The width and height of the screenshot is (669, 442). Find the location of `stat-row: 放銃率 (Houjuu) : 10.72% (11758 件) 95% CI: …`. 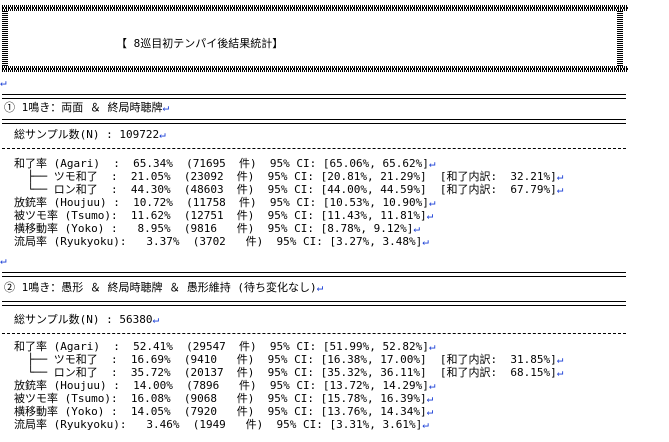

stat-row: 放銃率 (Houjuu) : 10.72% (11758 件) 95% CI: … is located at coordinates (225, 202).